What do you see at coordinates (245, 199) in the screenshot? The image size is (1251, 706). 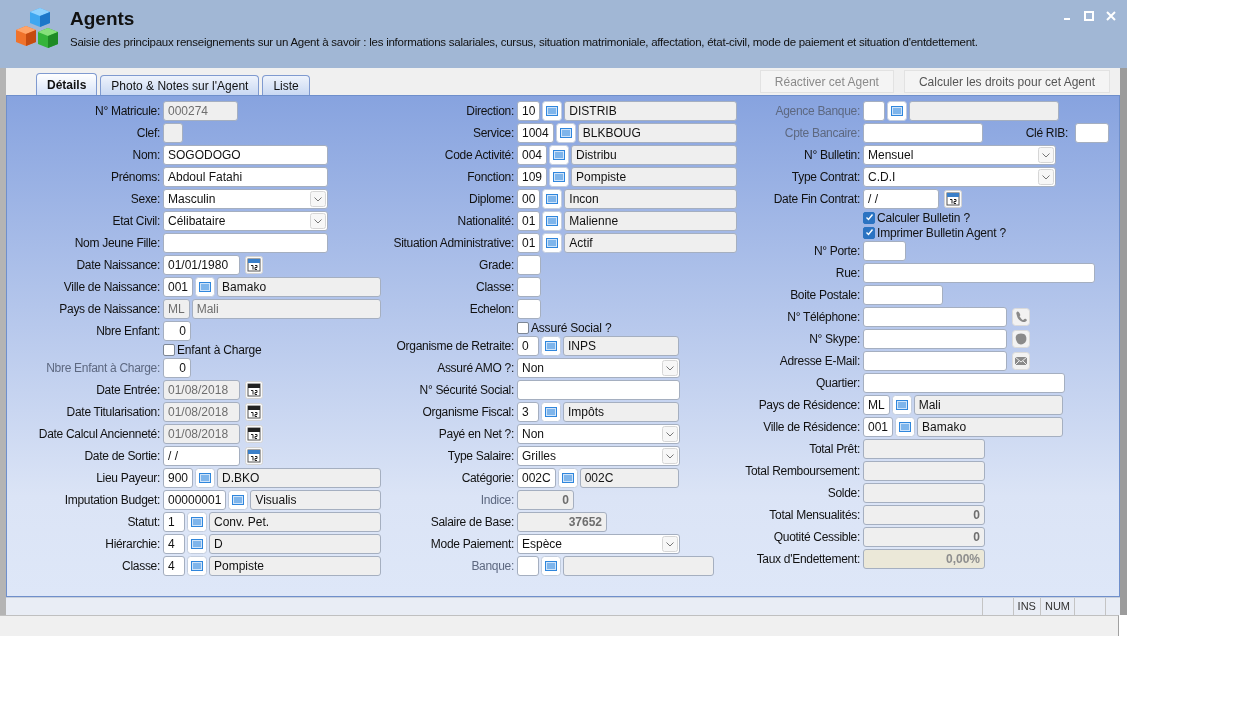 I see `select-field: Masculin` at bounding box center [245, 199].